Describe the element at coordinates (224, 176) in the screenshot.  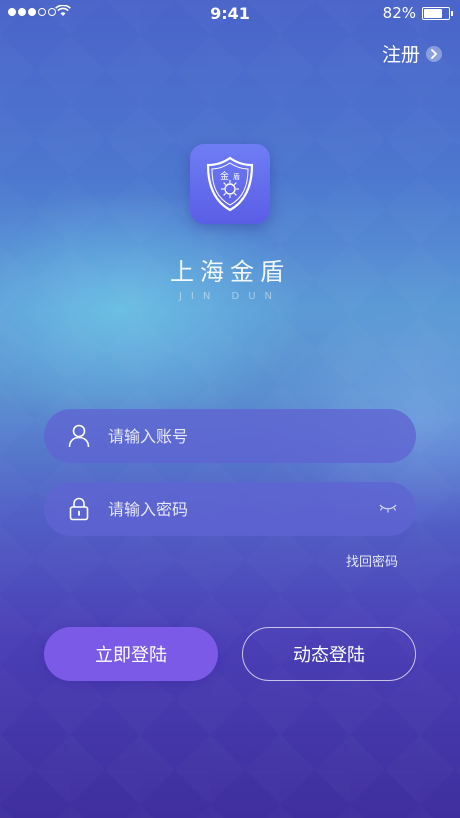
I see `logo-text-left: 金` at that location.